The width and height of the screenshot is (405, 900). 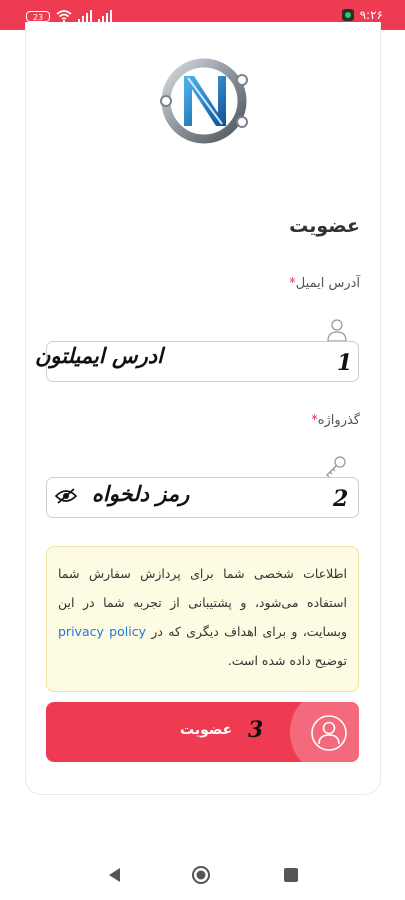 What do you see at coordinates (64, 16) in the screenshot?
I see `wifi-icon` at bounding box center [64, 16].